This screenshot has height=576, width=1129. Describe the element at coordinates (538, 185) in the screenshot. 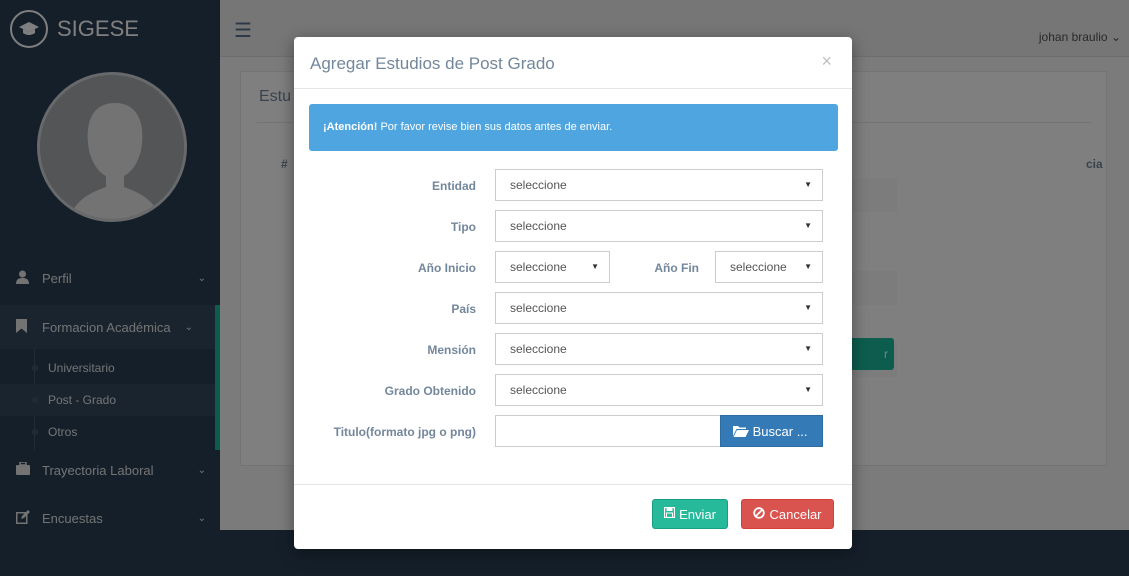

I see `entidad-value: seleccione` at that location.